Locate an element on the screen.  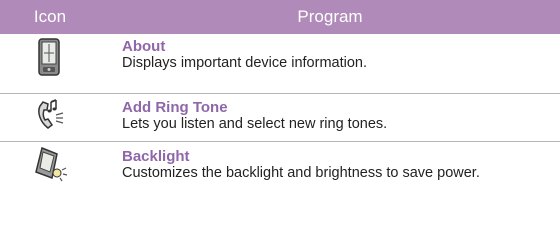
program-title: Backlight is located at coordinates (156, 156).